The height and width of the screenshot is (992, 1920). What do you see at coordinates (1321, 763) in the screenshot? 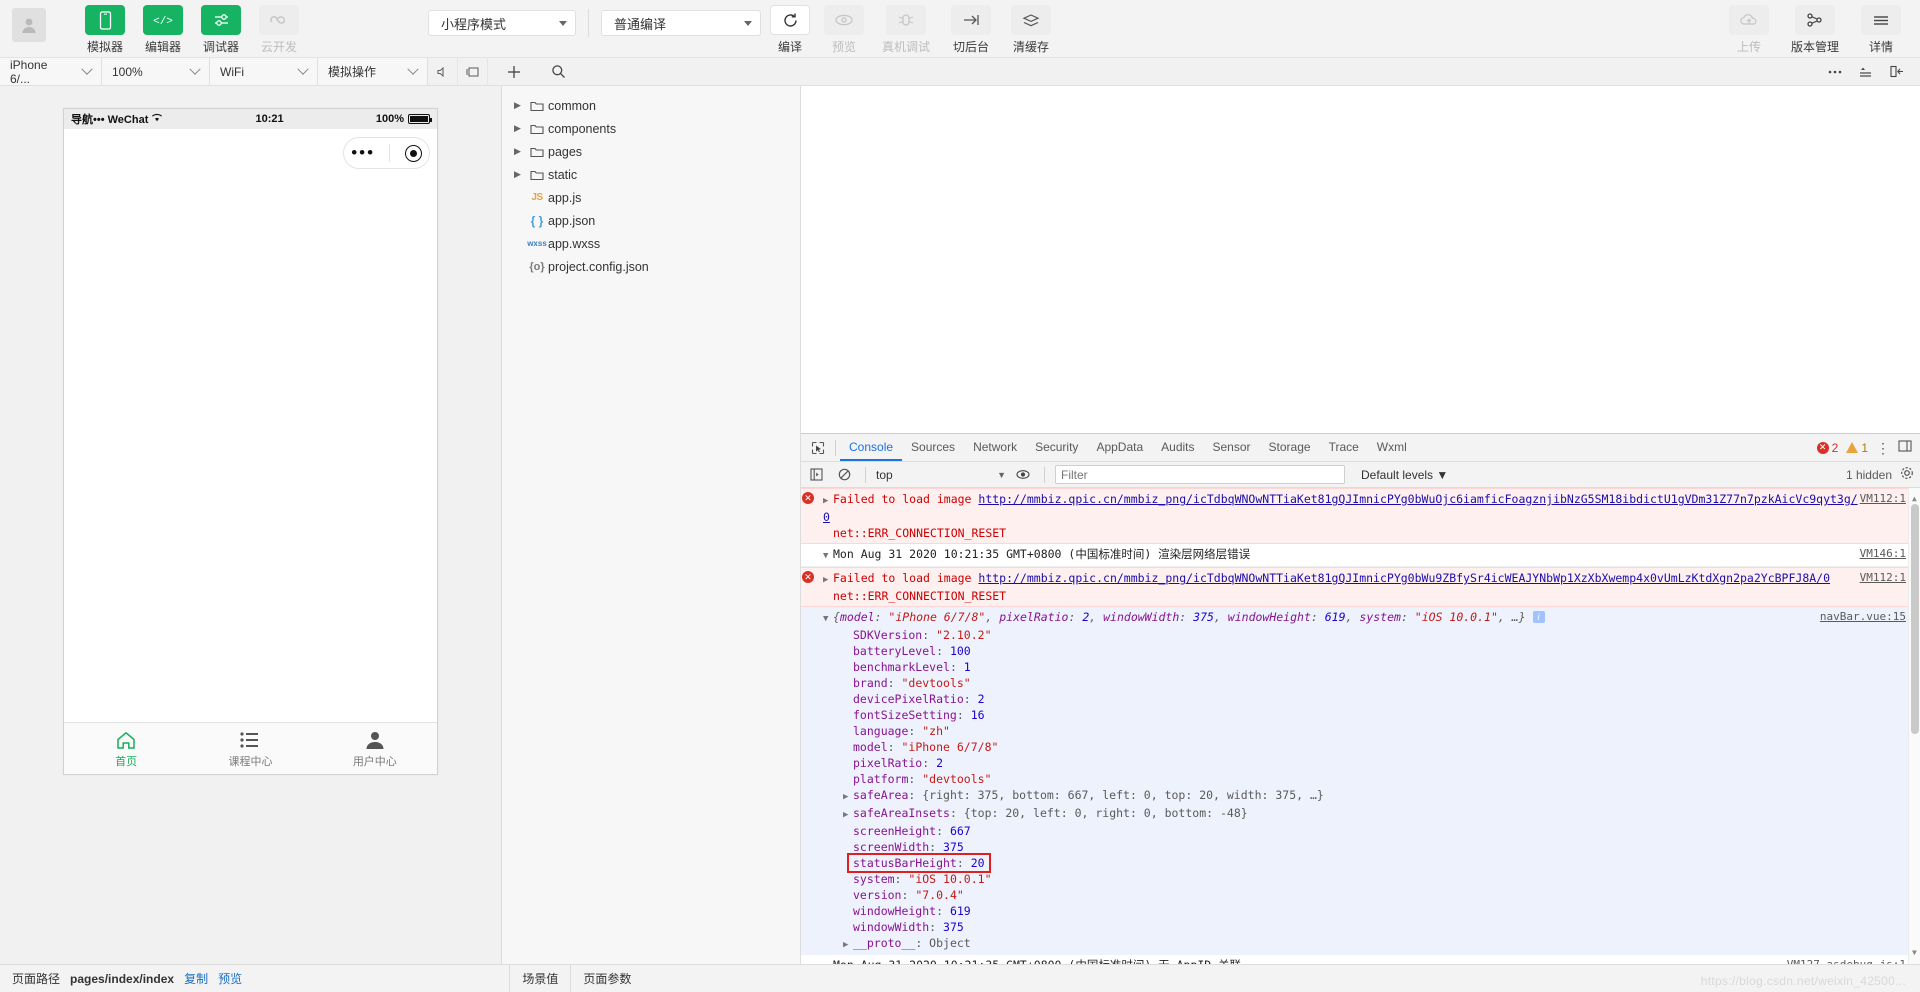
I see `obj-prop-row: pixelRatio: 2` at bounding box center [1321, 763].